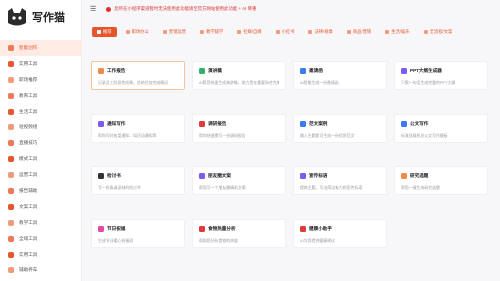 The image size is (500, 281). What do you see at coordinates (28, 111) in the screenshot?
I see `sidebar-item-label: 生活工具` at bounding box center [28, 111].